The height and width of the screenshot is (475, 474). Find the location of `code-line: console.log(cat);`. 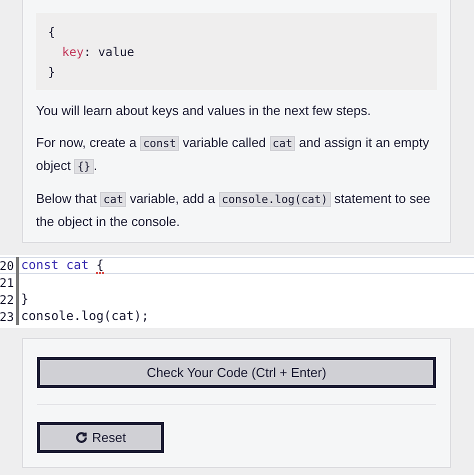

code-line: console.log(cat); is located at coordinates (85, 316).